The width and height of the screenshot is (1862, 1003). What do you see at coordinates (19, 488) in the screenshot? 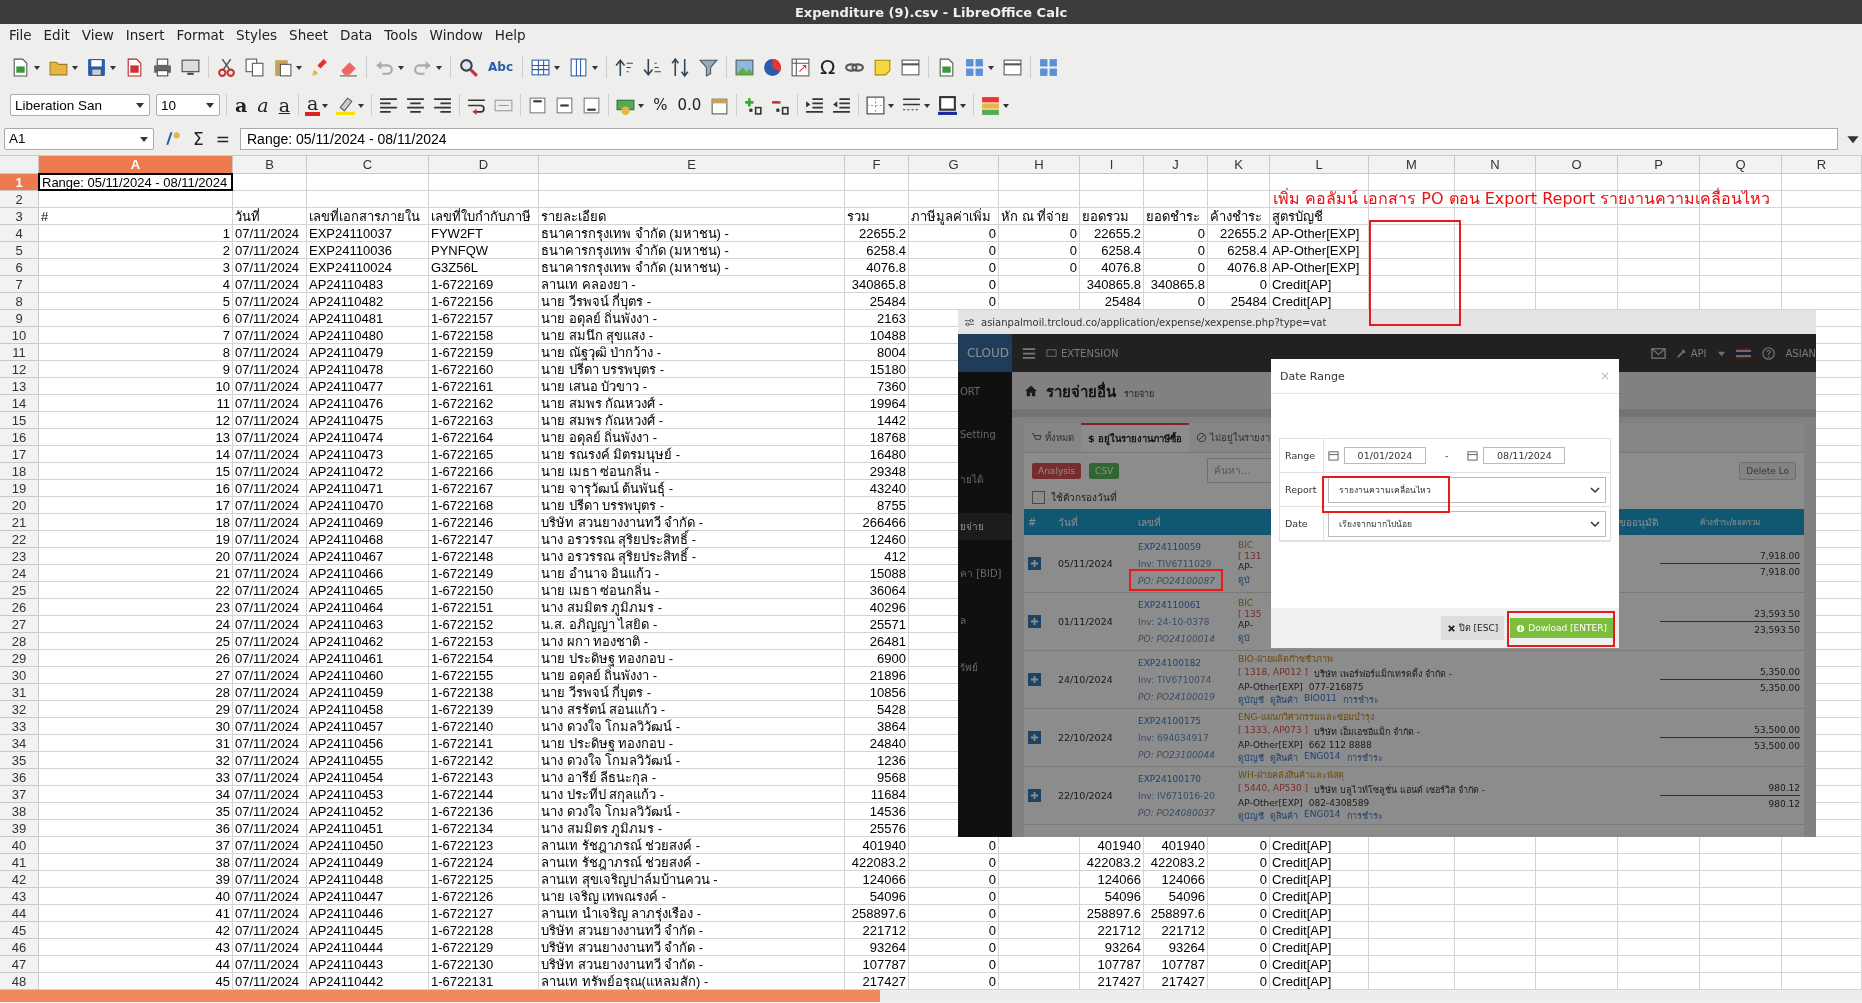
I see `row-header: 19` at bounding box center [19, 488].